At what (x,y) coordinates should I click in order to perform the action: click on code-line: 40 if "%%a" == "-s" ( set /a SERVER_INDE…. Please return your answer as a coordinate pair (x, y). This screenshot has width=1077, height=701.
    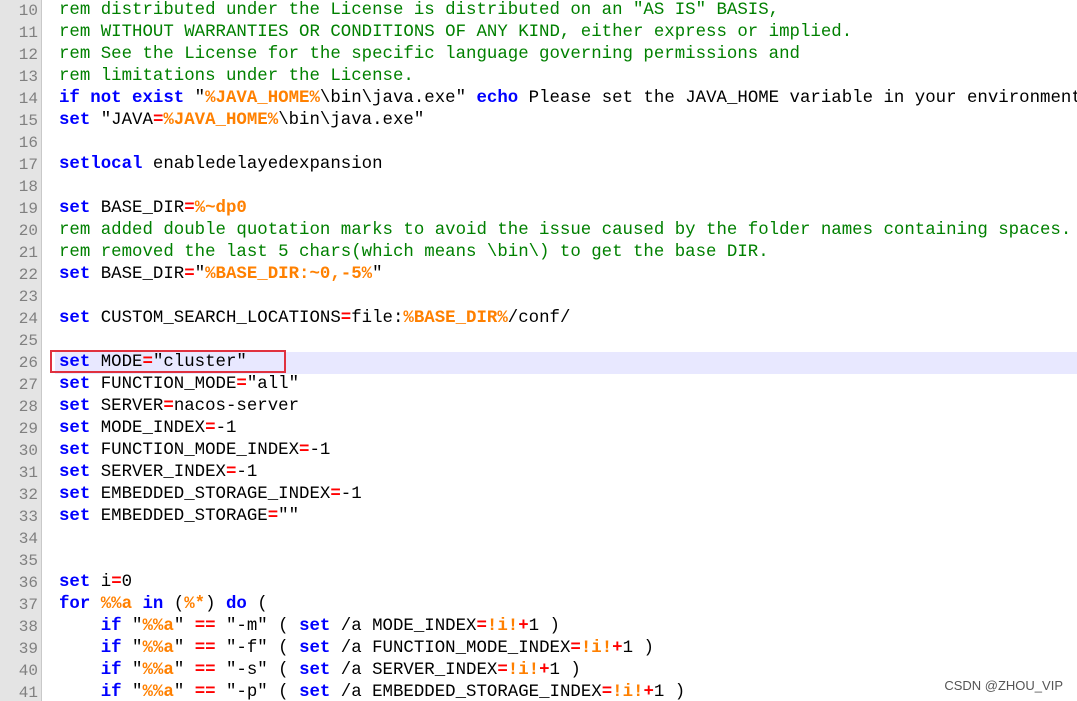
    Looking at the image, I should click on (538, 671).